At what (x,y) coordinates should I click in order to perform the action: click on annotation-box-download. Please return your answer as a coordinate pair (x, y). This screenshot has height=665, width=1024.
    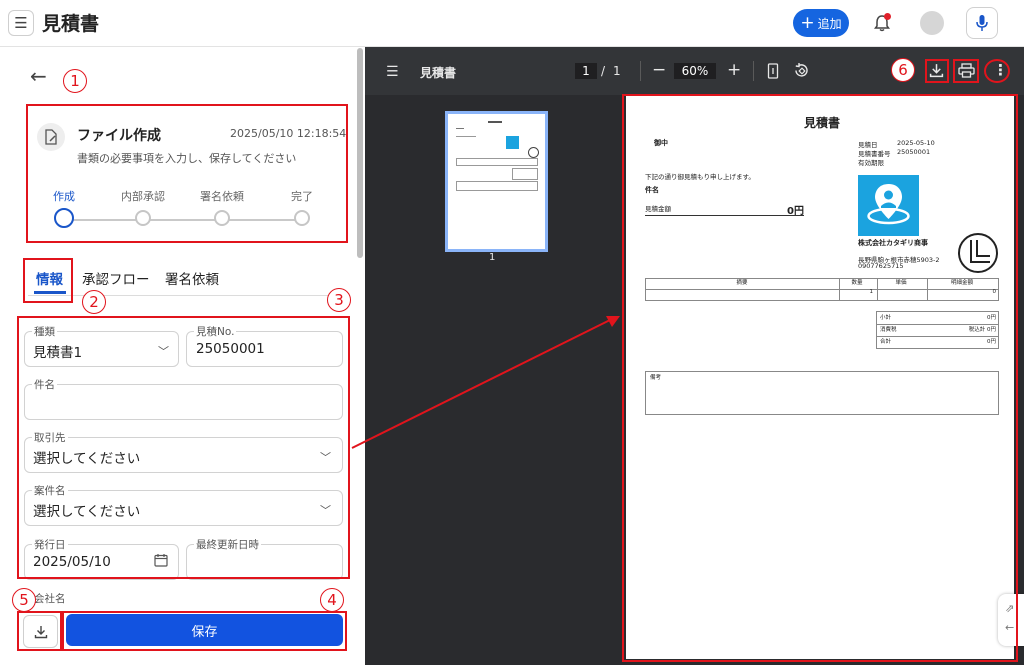
    Looking at the image, I should click on (39, 631).